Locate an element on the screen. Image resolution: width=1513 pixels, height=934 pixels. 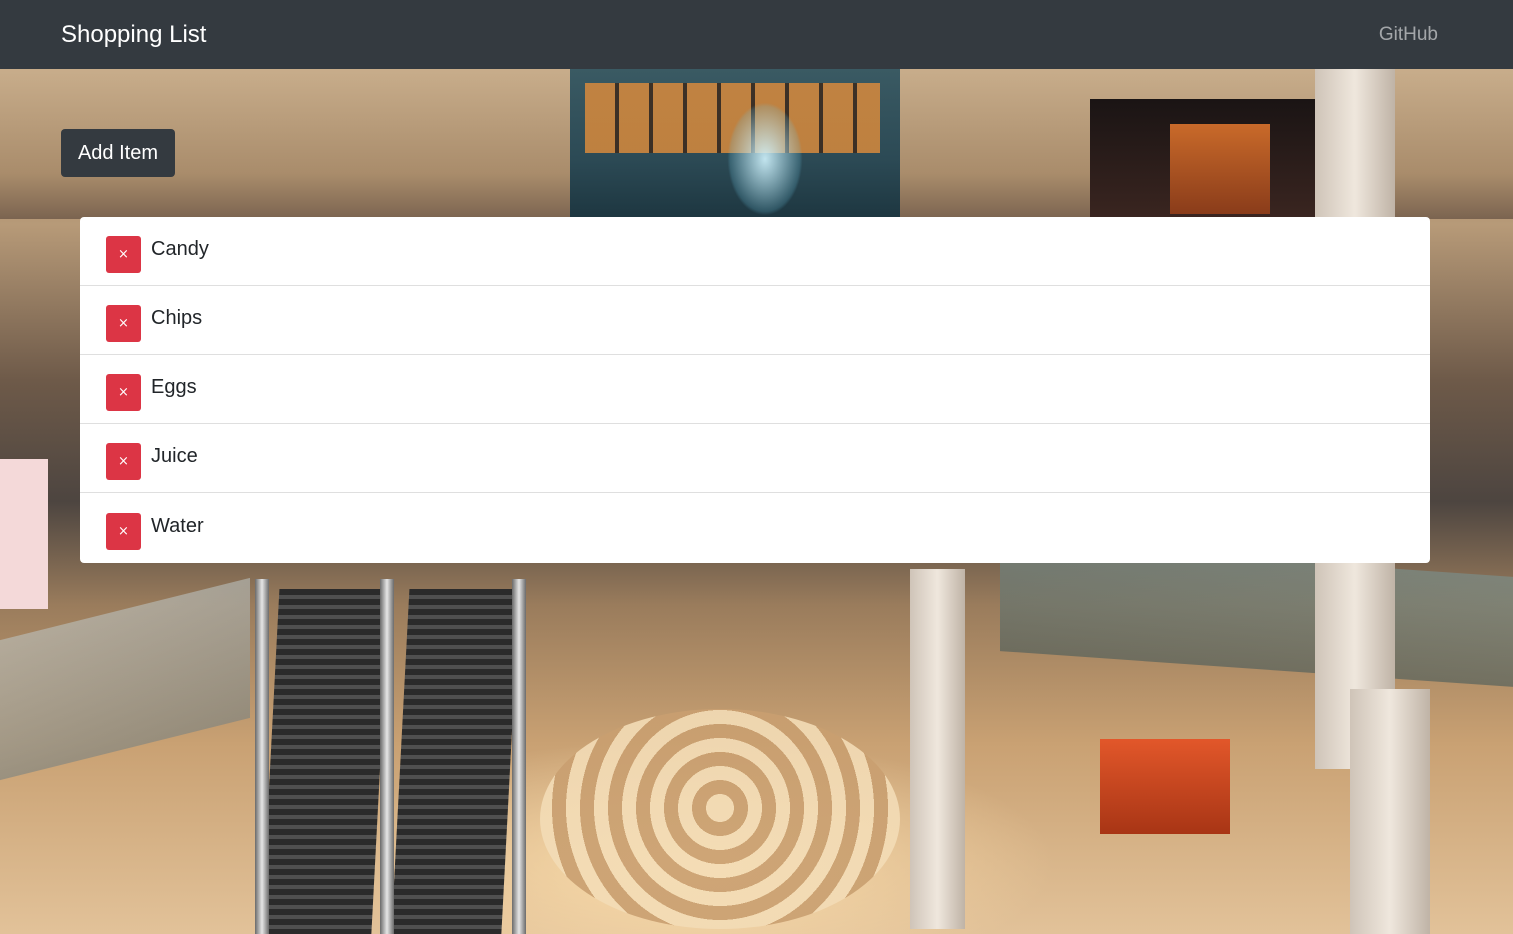
list-item: × Juice is located at coordinates (755, 458).